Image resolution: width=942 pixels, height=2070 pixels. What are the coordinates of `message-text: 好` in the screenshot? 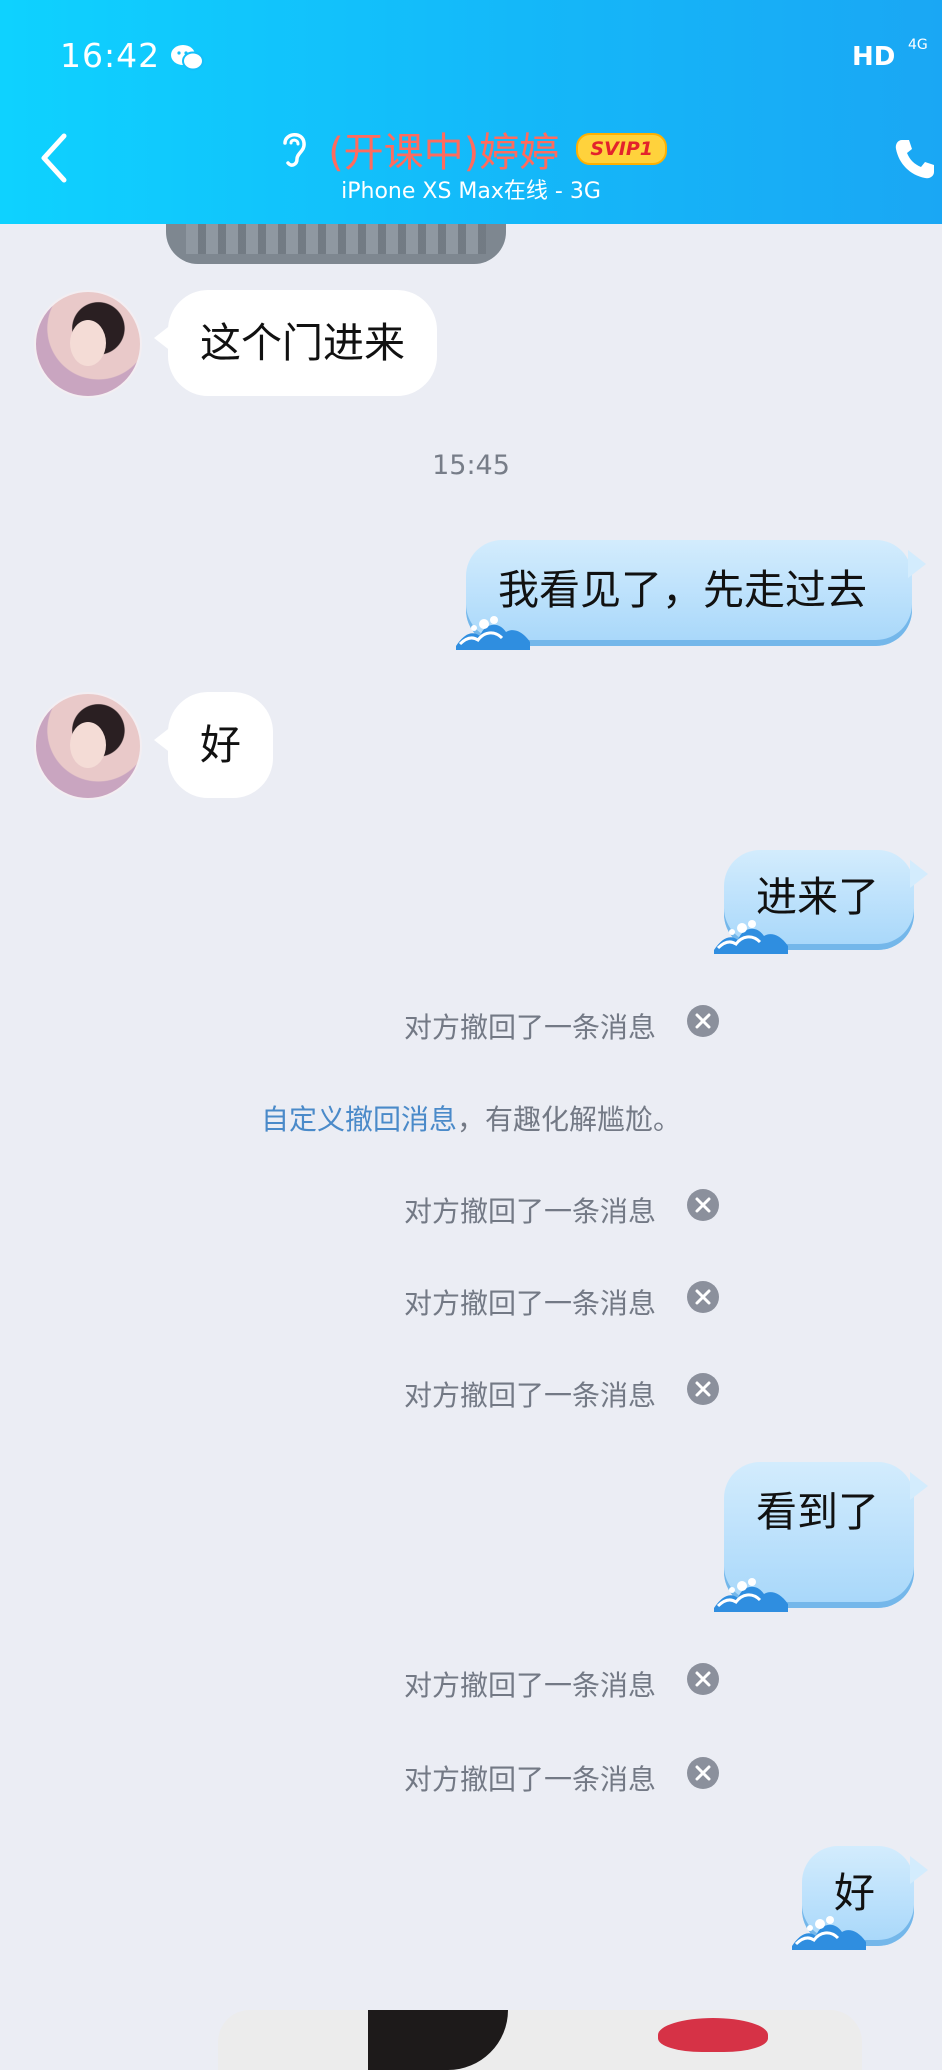 It's located at (220, 745).